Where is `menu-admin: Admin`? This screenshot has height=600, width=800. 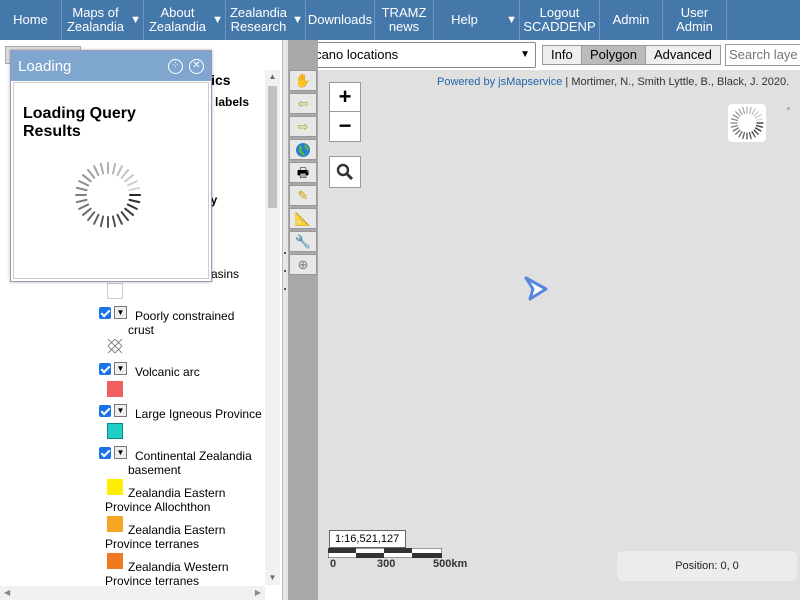 menu-admin: Admin is located at coordinates (631, 20).